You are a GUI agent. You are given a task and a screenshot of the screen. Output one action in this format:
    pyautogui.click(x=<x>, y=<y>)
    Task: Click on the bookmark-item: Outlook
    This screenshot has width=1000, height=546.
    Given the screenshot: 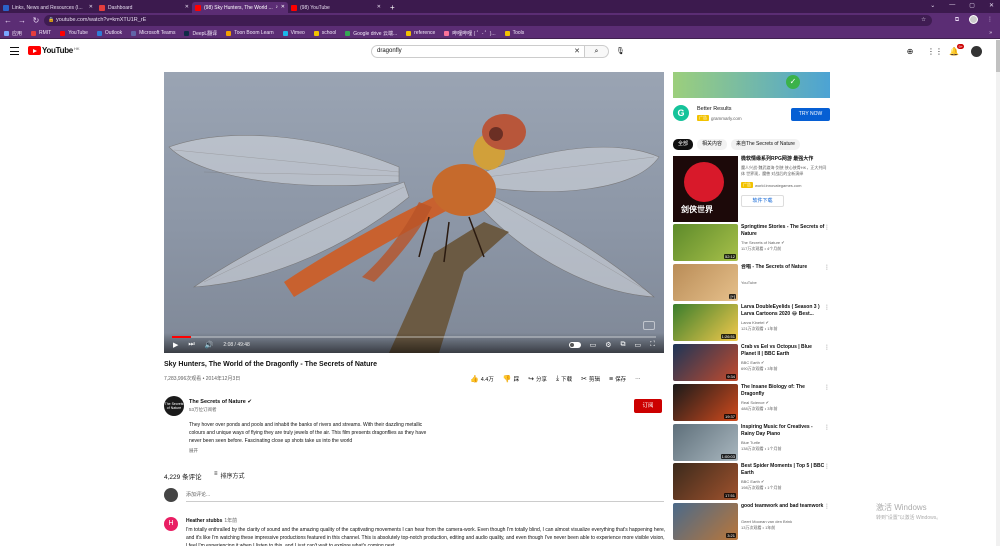 What is the action you would take?
    pyautogui.click(x=109, y=33)
    